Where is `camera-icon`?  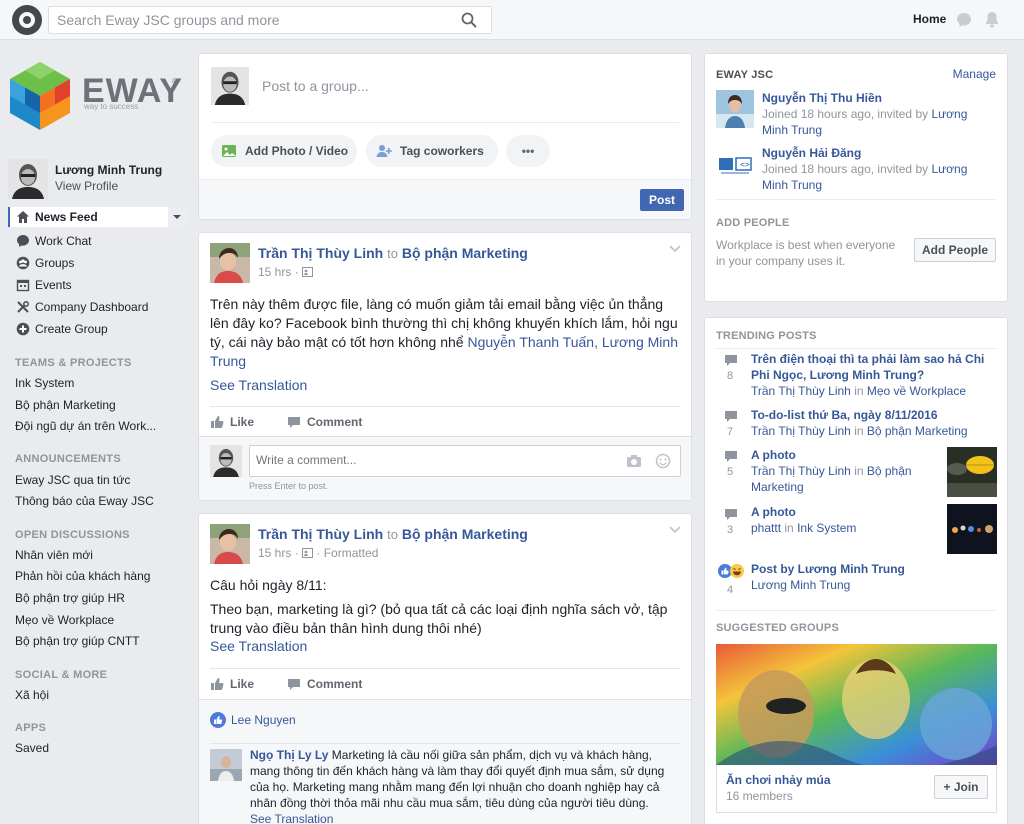
camera-icon is located at coordinates (634, 461).